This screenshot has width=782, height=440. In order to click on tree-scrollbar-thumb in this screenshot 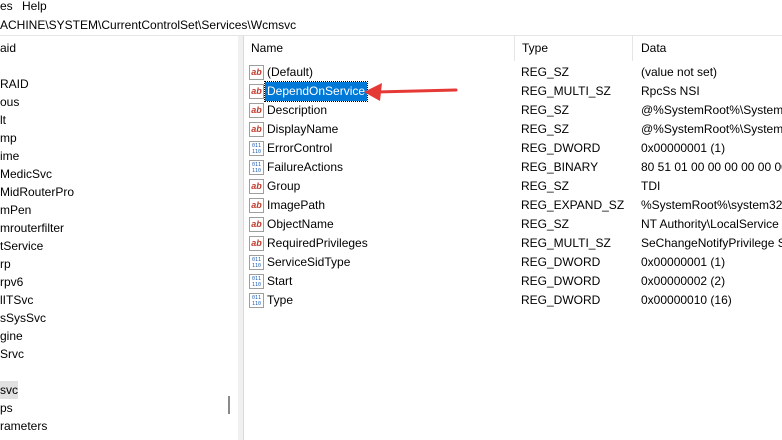, I will do `click(229, 405)`.